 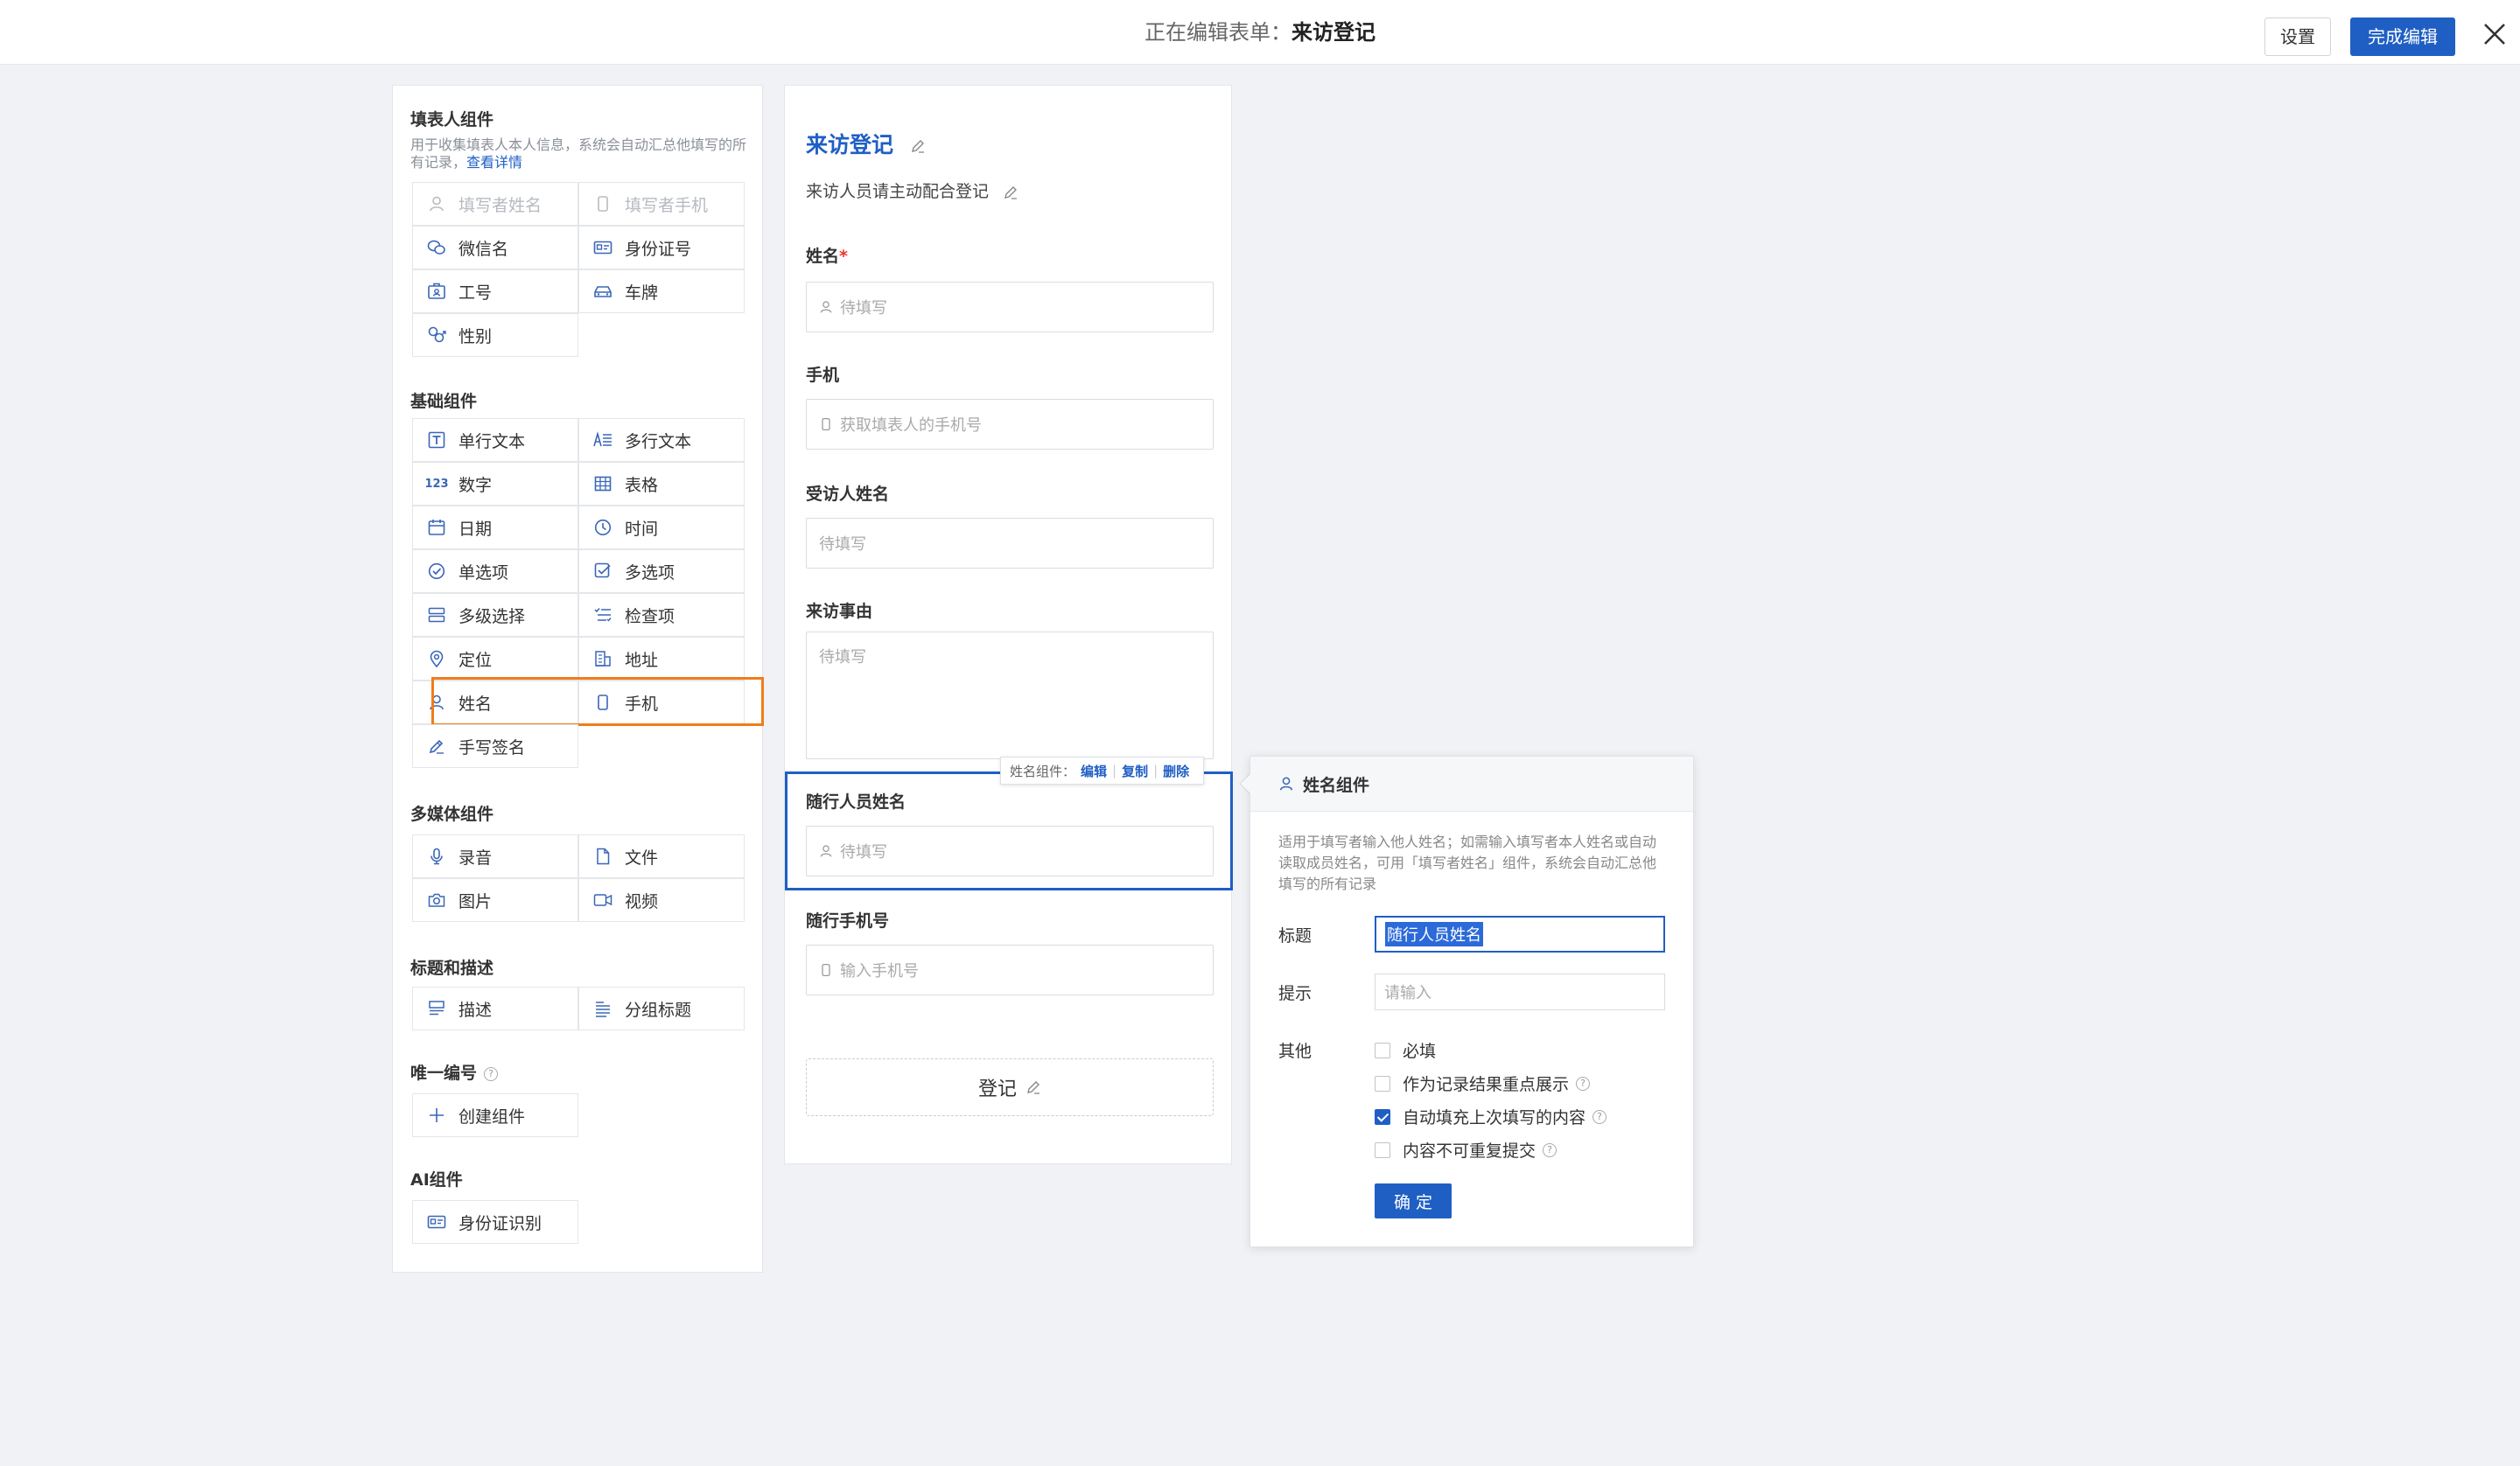 I want to click on component-time: 时间, so click(x=661, y=527).